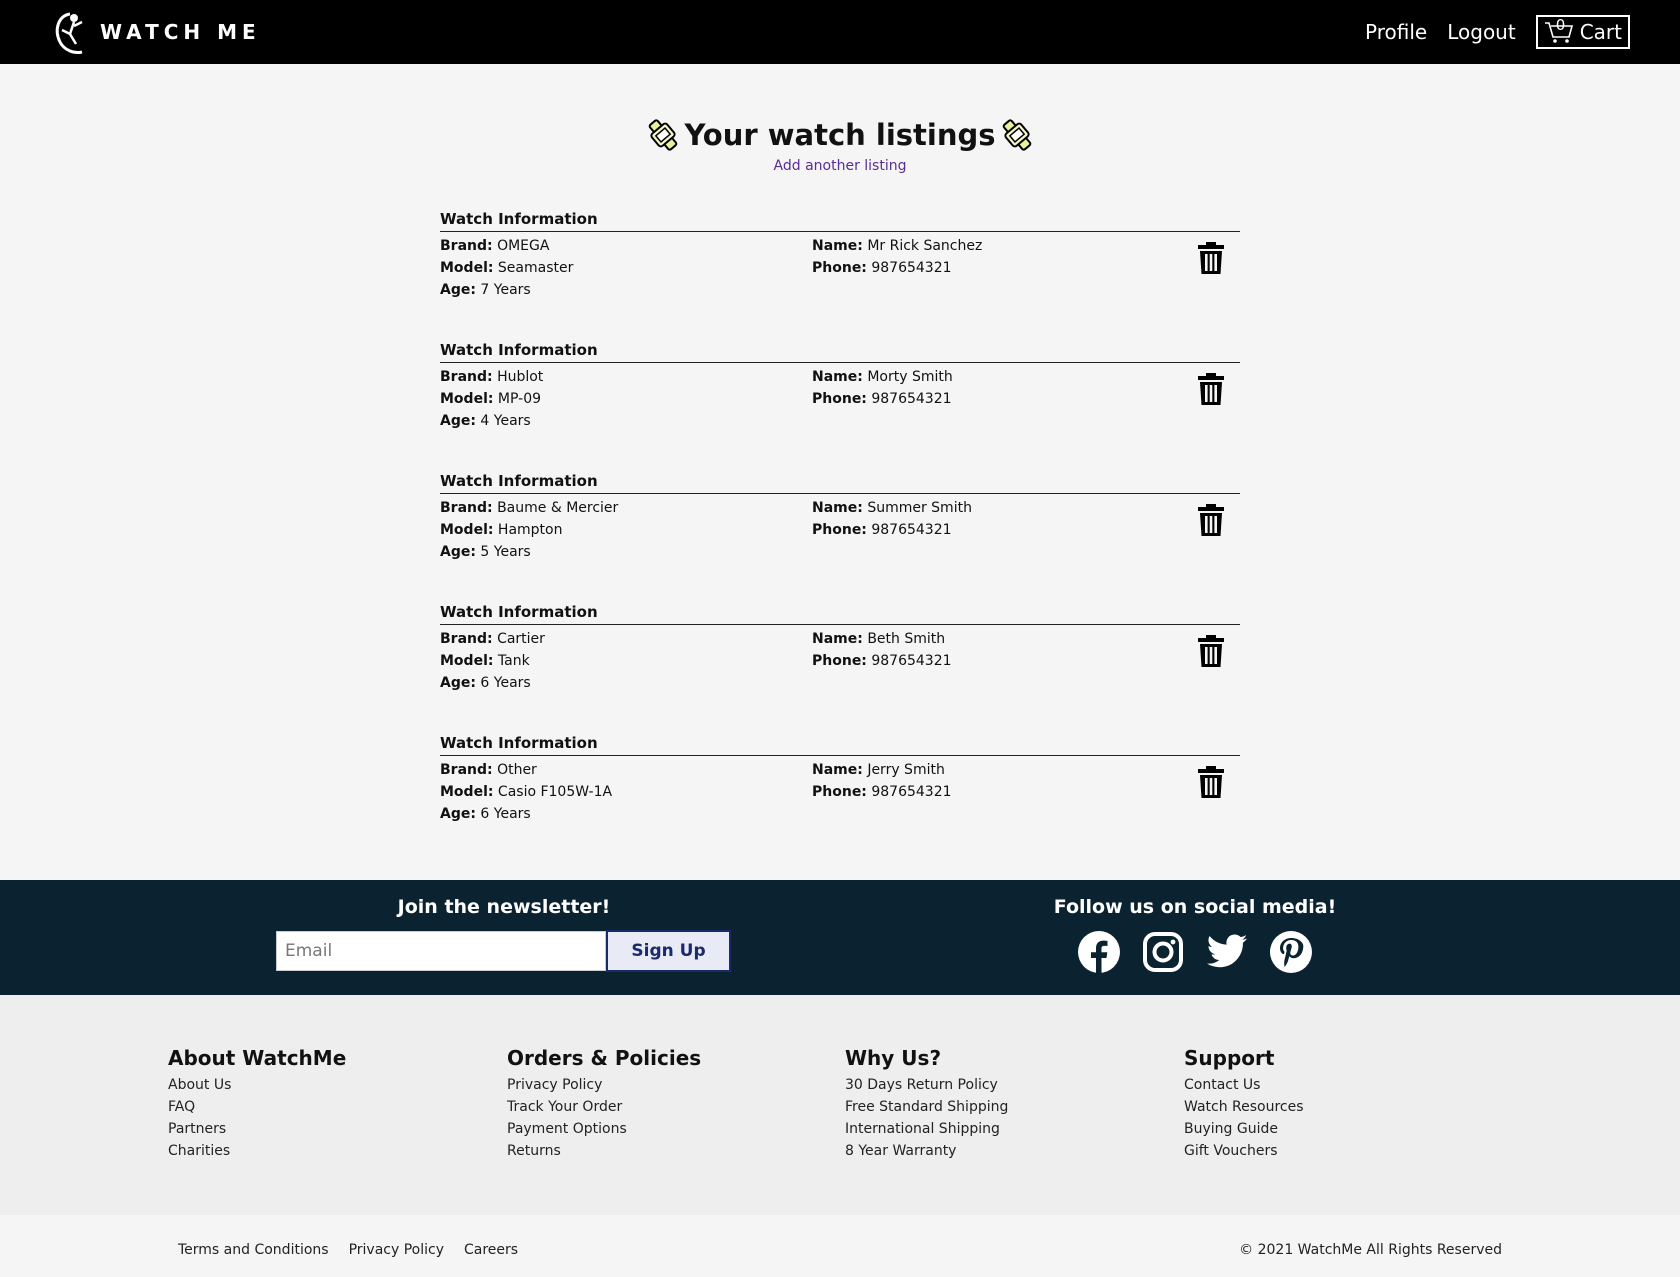 This screenshot has height=1277, width=1680. What do you see at coordinates (998, 530) in the screenshot?
I see `seller-details: Name: Summer Smith Phone: 987654321` at bounding box center [998, 530].